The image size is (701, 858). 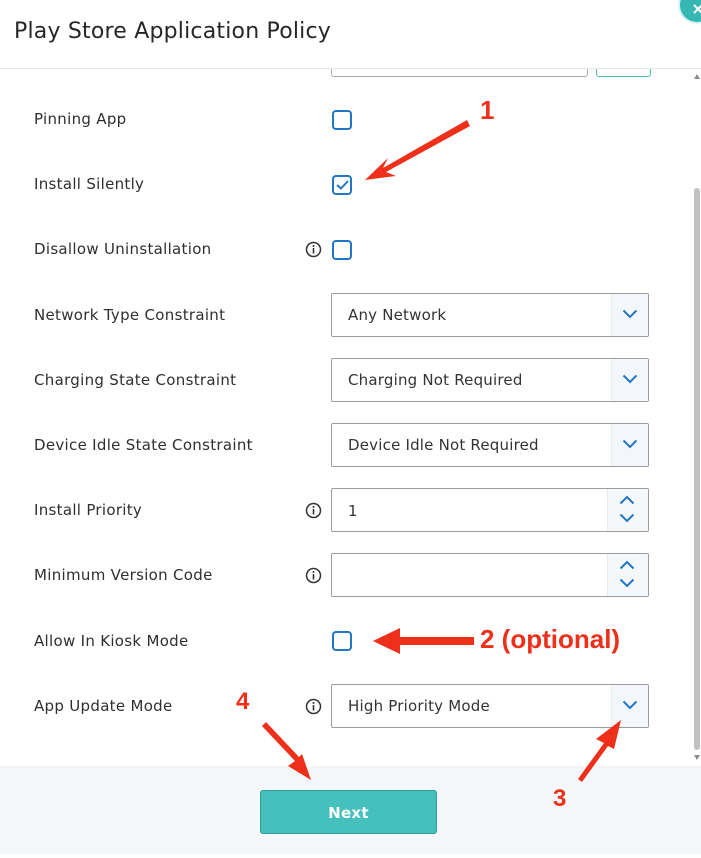 What do you see at coordinates (419, 706) in the screenshot?
I see `app-update-mode-value: High Priority Mode` at bounding box center [419, 706].